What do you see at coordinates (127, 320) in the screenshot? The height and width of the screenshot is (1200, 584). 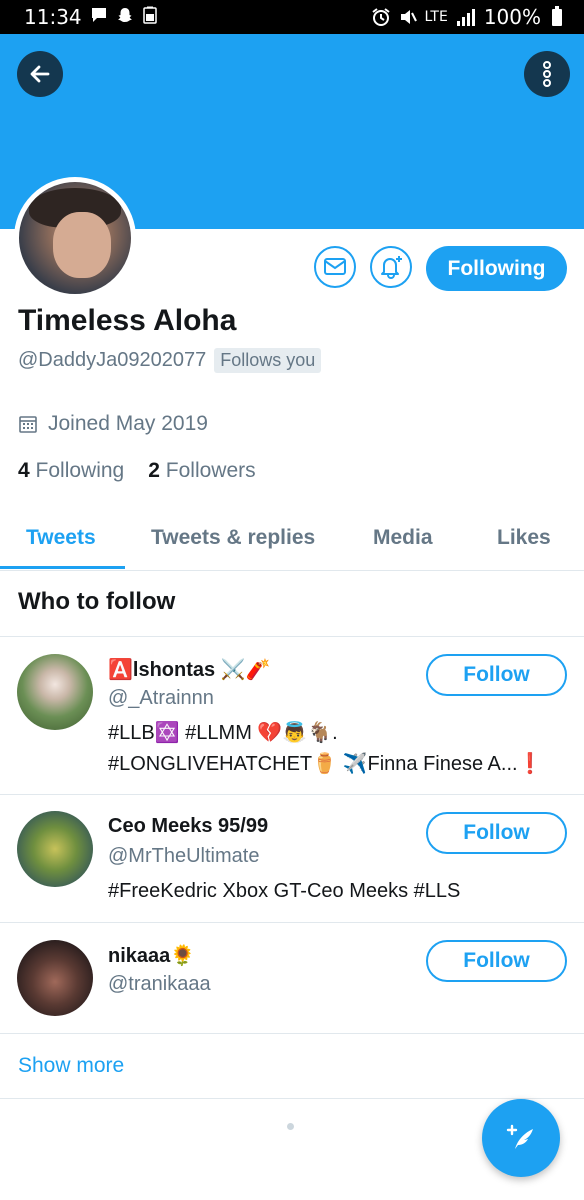 I see `display-name: Timeless Aloha` at bounding box center [127, 320].